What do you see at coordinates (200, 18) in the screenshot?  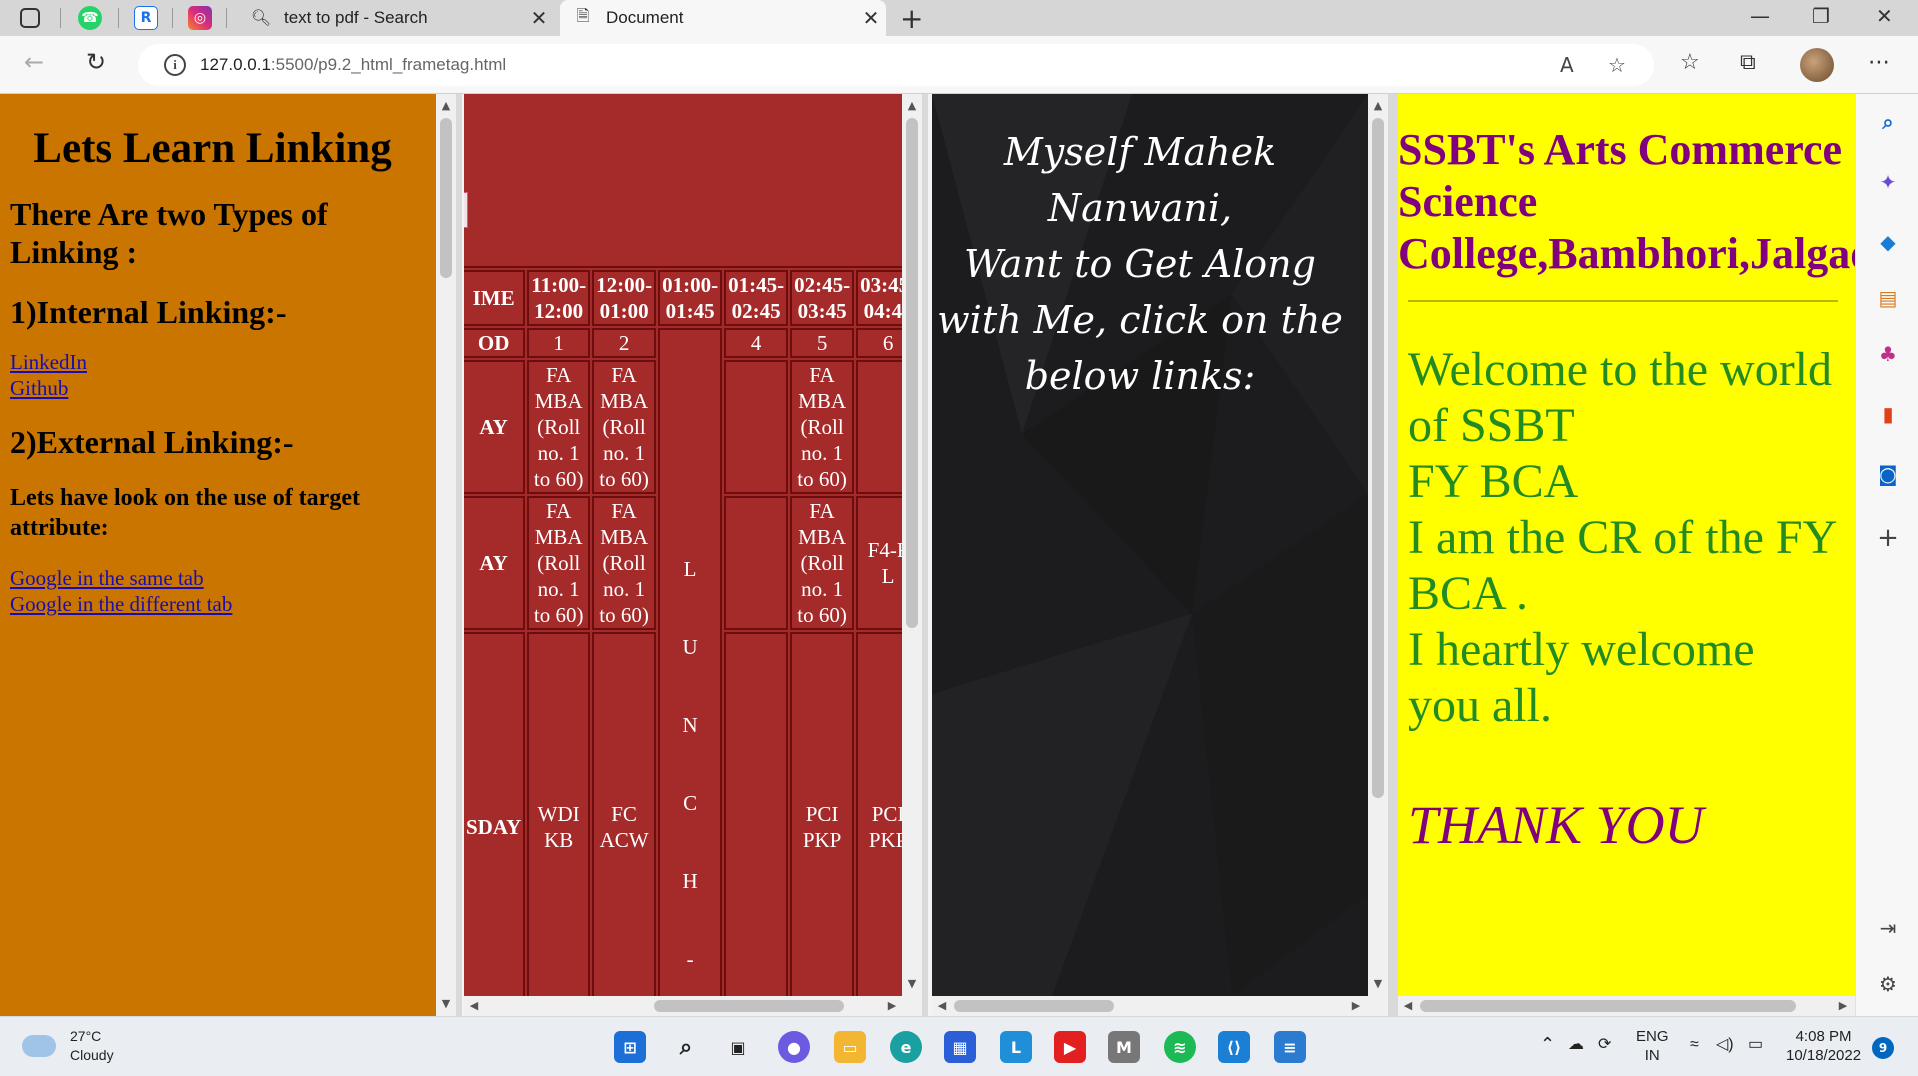 I see `instagram-icon: ◎` at bounding box center [200, 18].